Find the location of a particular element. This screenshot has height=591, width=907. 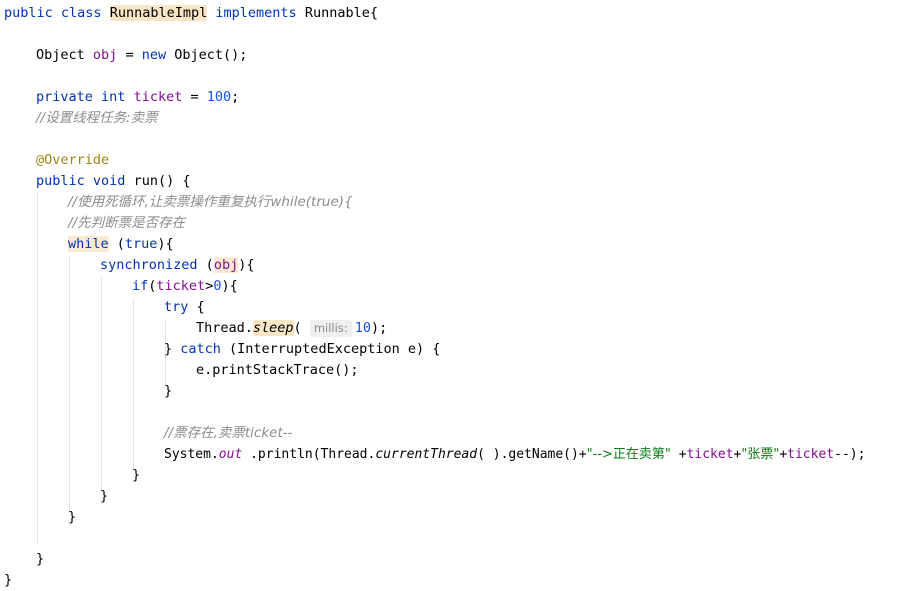

code-line: Object obj = new Object(); is located at coordinates (141, 55).